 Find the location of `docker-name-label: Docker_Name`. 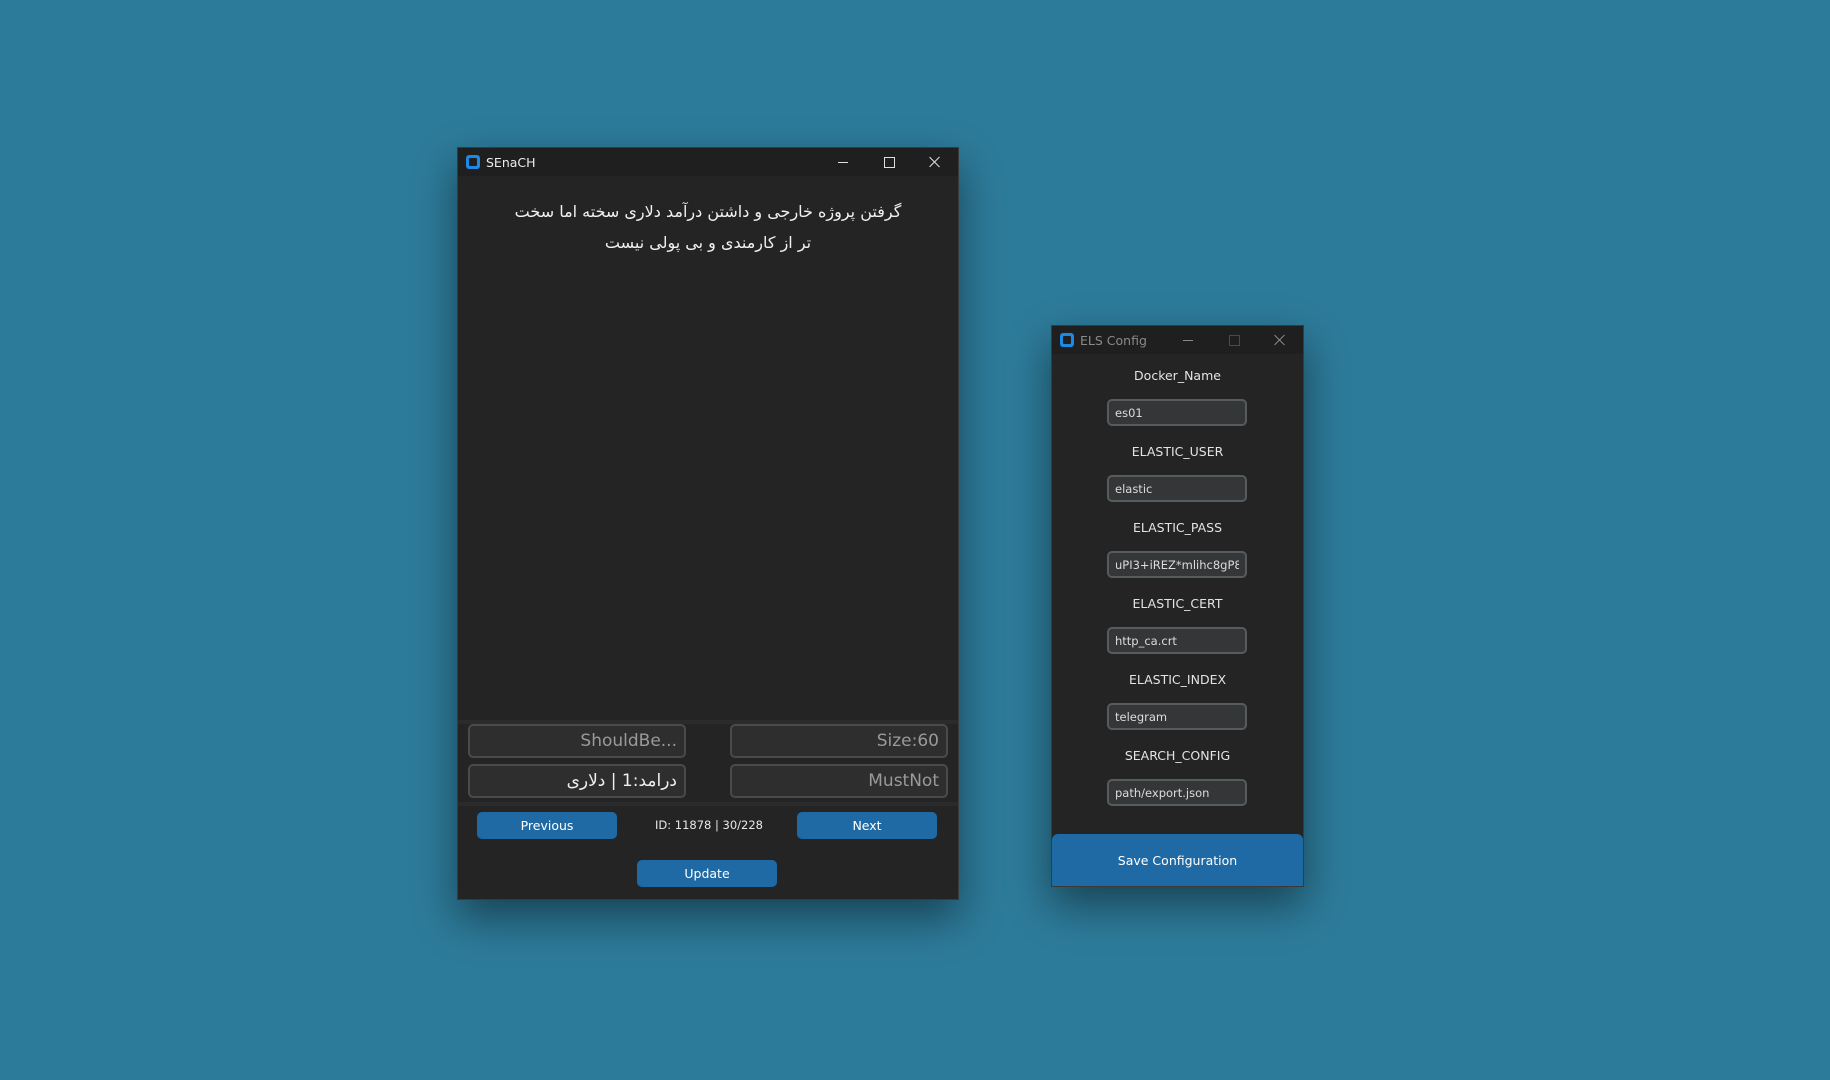

docker-name-label: Docker_Name is located at coordinates (1177, 375).